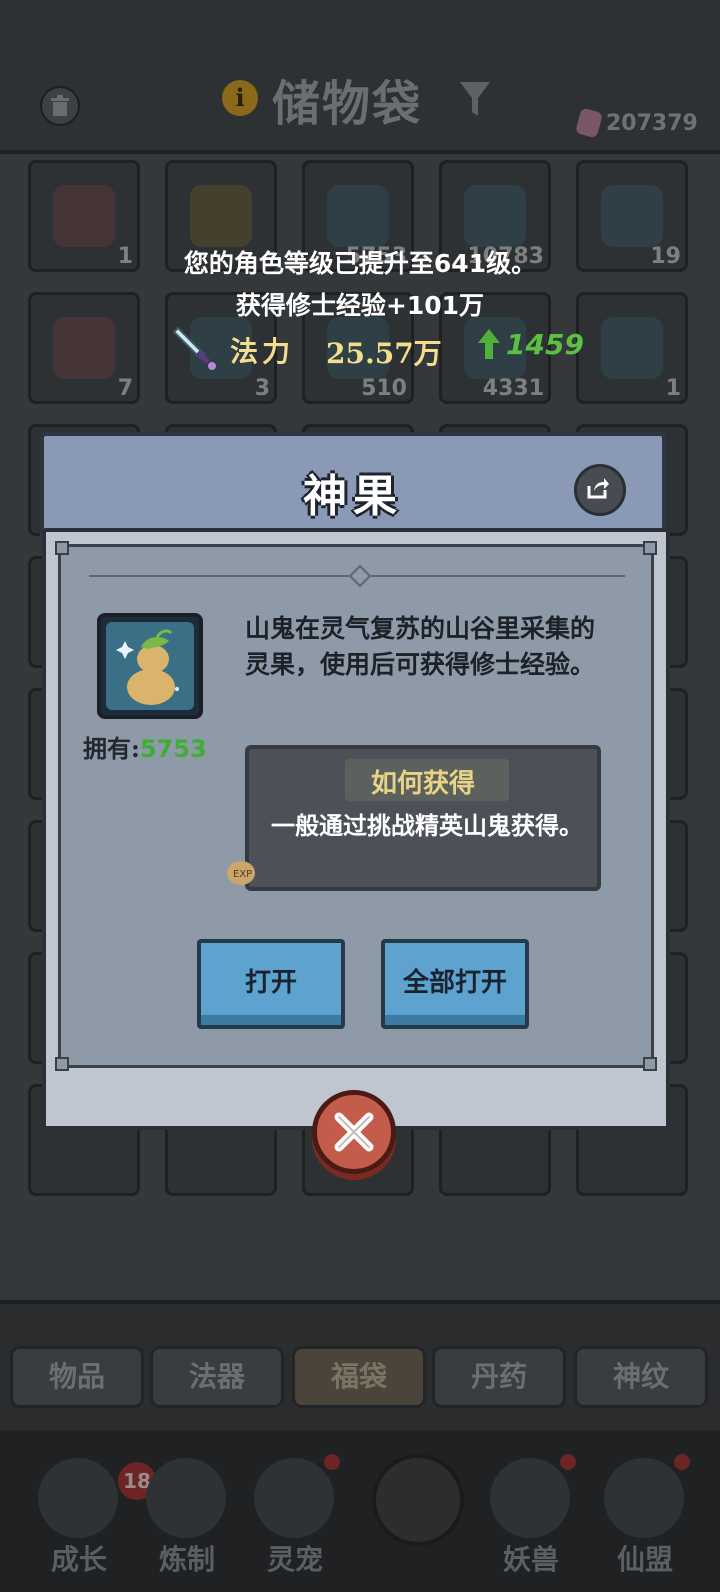  Describe the element at coordinates (455, 984) in the screenshot. I see `open-all-button: 全部打开` at that location.